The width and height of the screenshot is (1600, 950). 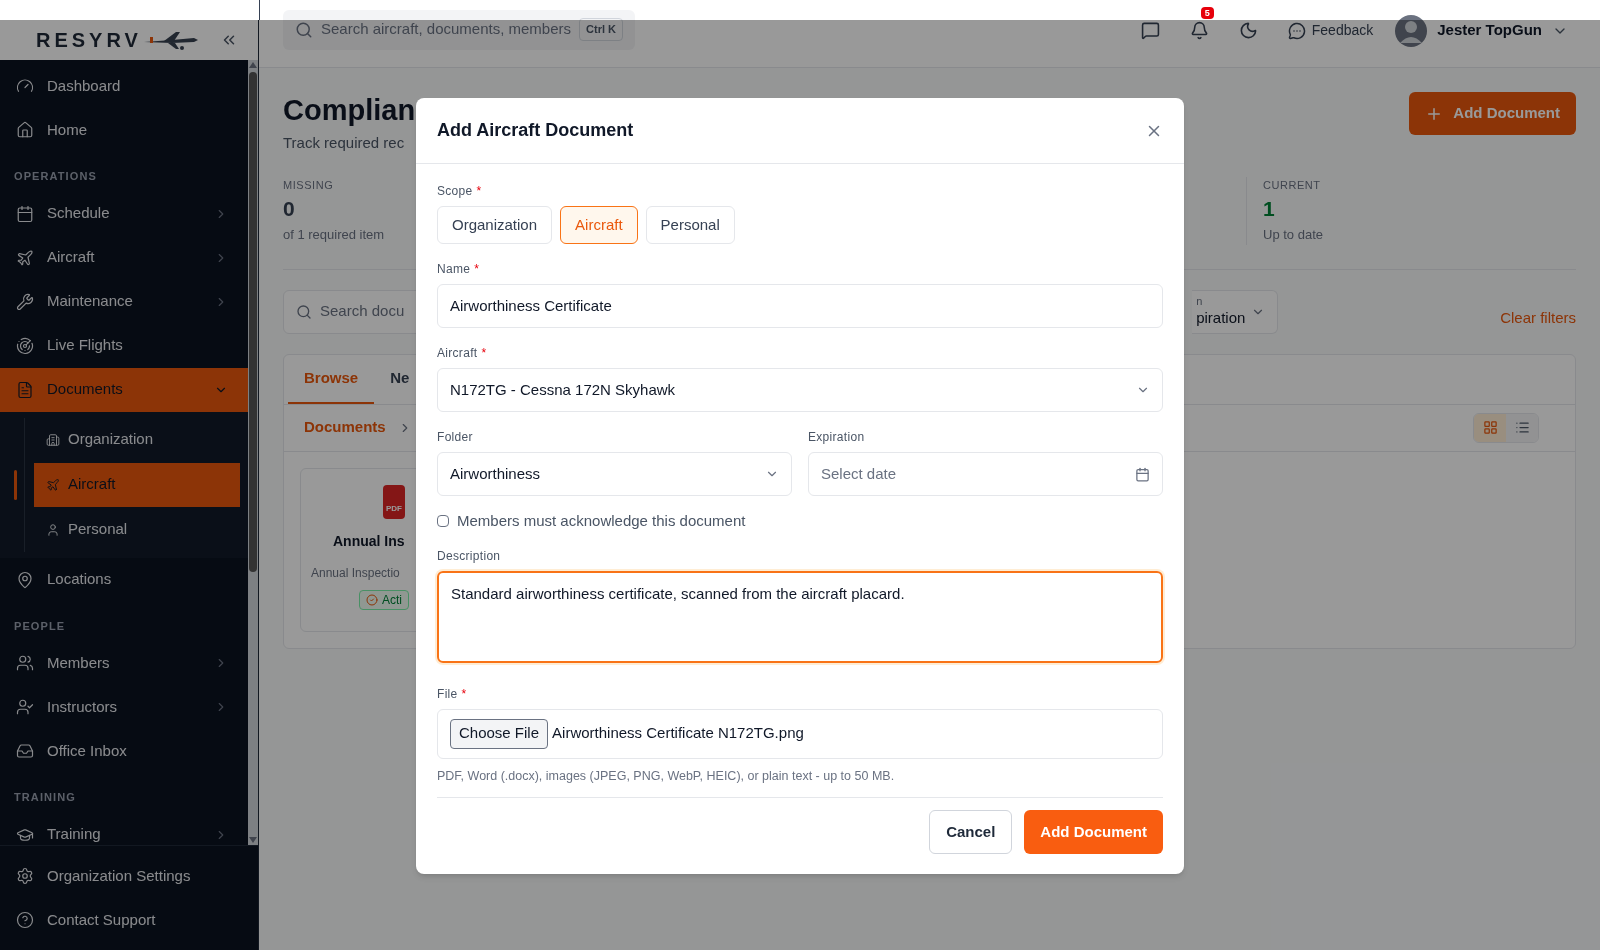 I want to click on field-label: Name, so click(x=454, y=269).